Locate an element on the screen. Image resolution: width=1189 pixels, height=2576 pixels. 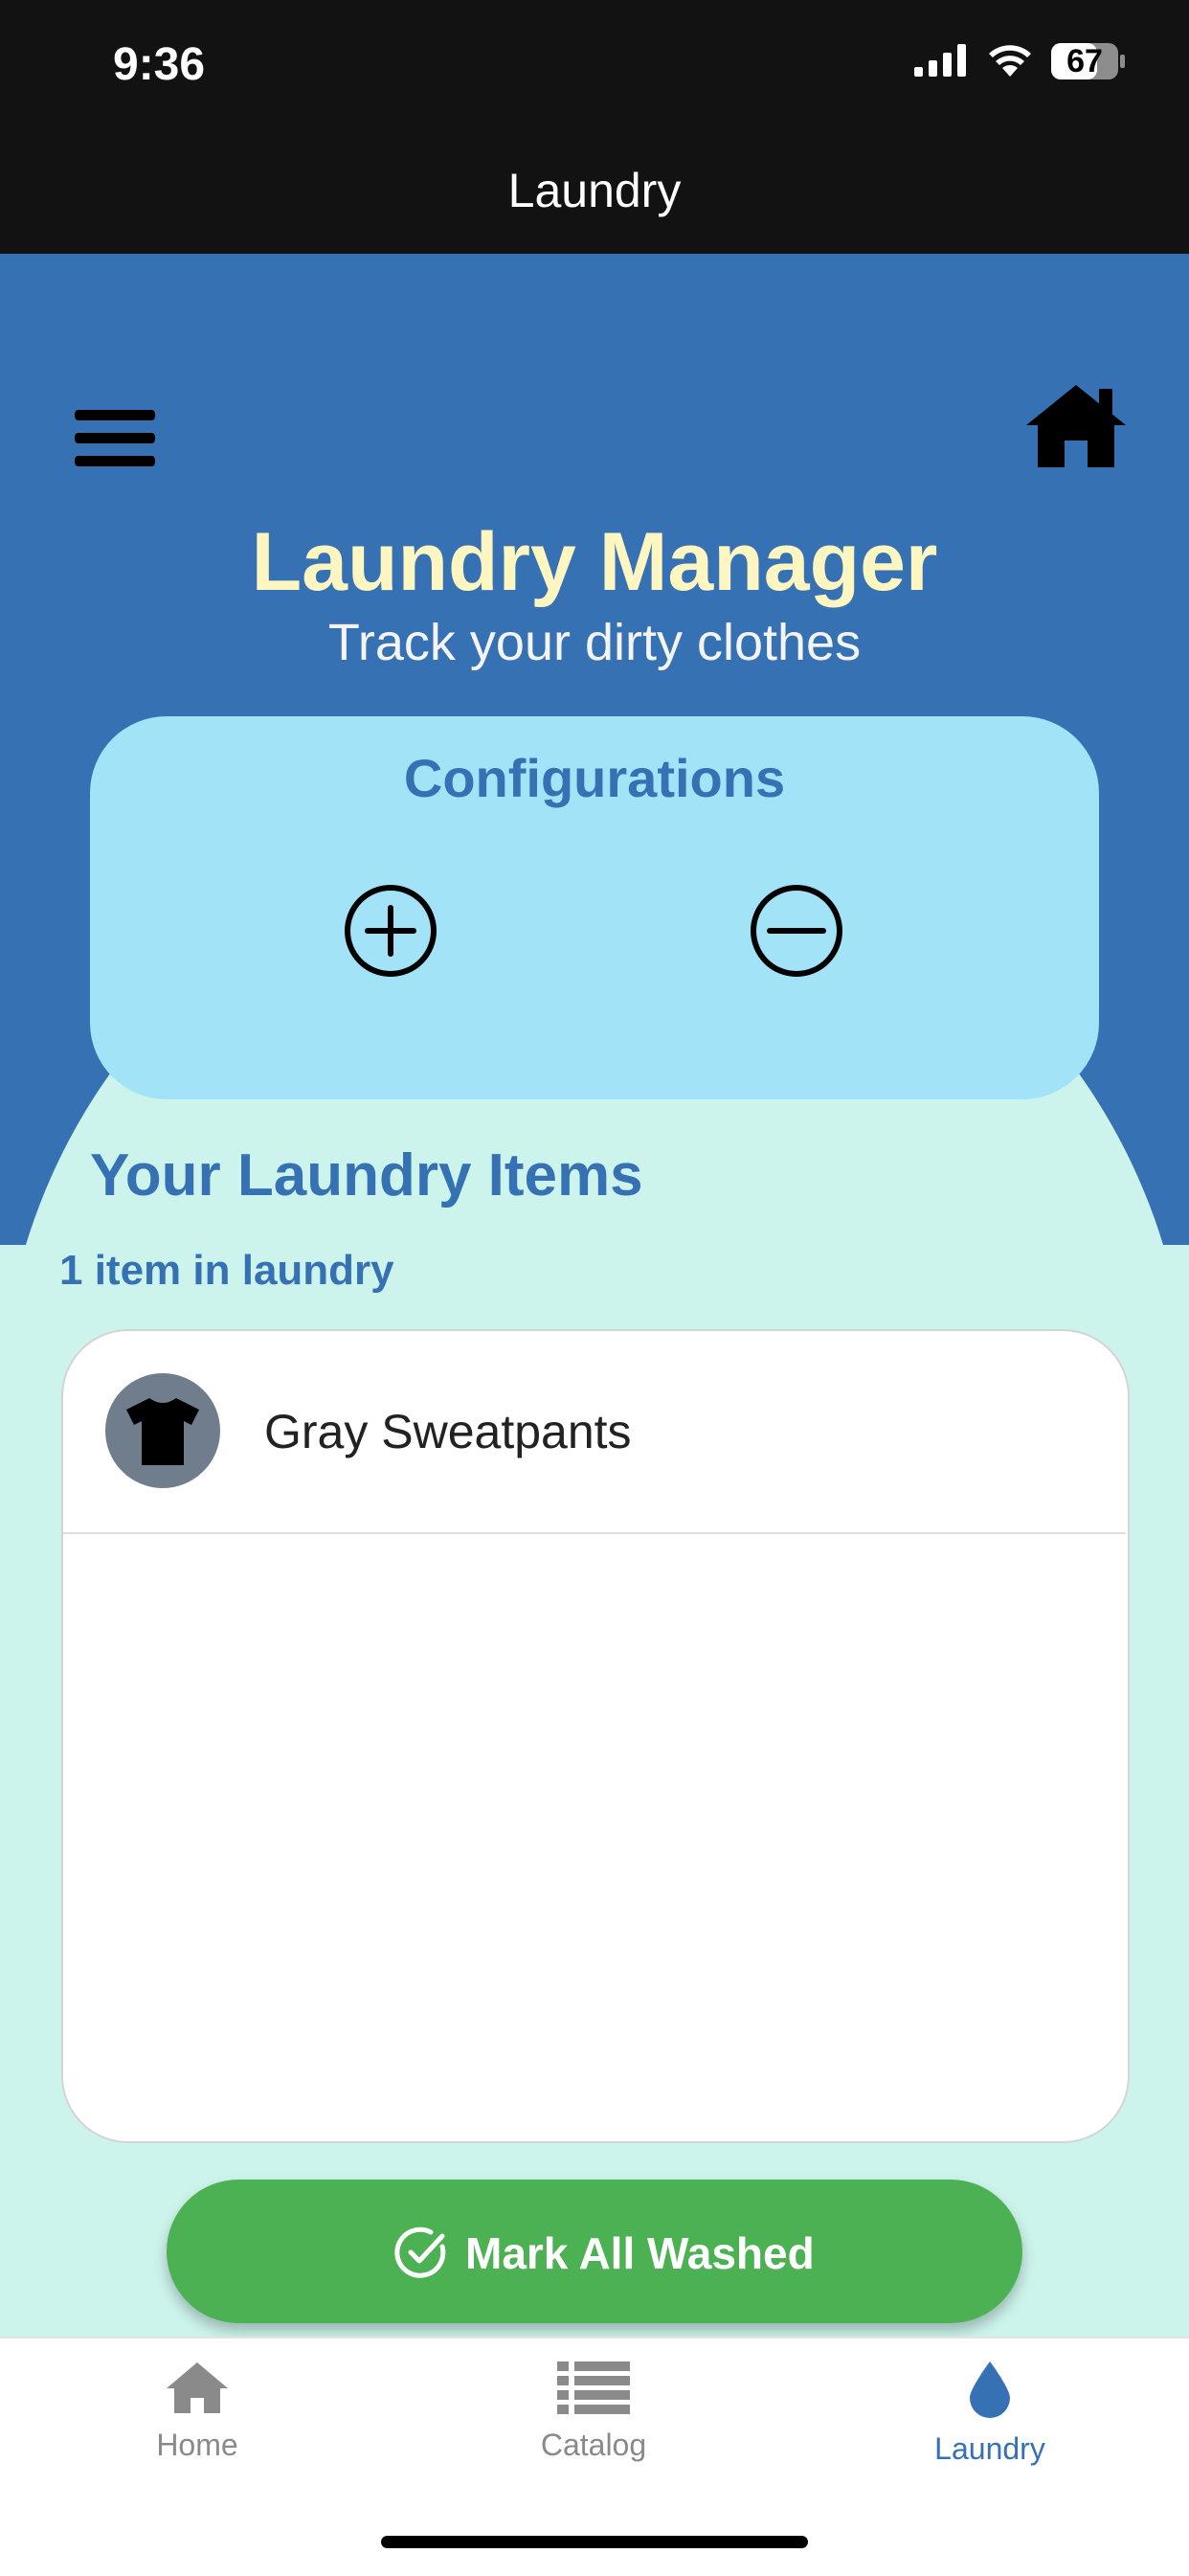
home-indicator is located at coordinates (594, 2542).